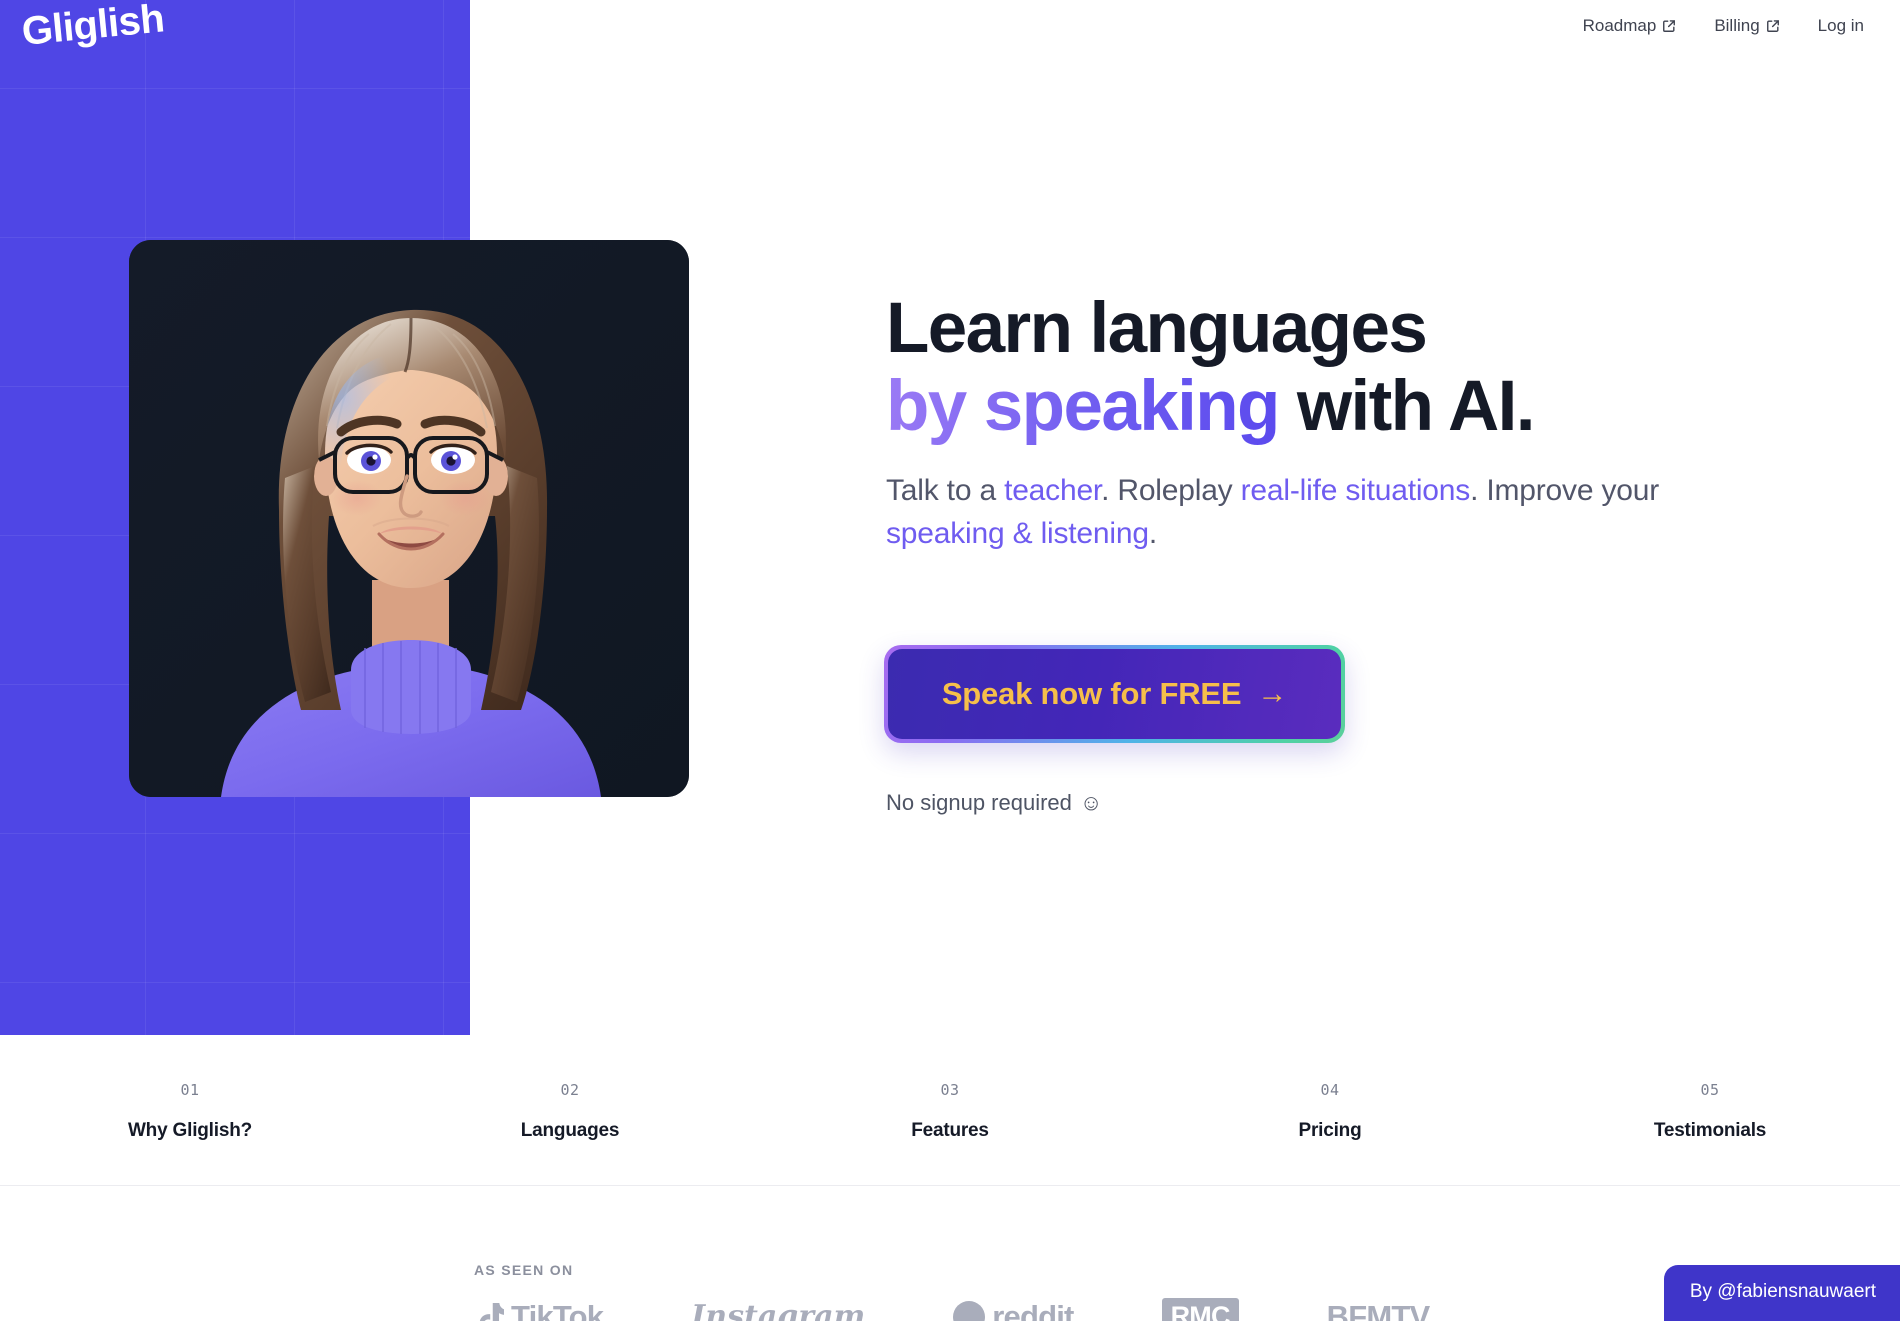 This screenshot has height=1321, width=1900. I want to click on cta-container: Speak now for FREE →, so click(1114, 694).